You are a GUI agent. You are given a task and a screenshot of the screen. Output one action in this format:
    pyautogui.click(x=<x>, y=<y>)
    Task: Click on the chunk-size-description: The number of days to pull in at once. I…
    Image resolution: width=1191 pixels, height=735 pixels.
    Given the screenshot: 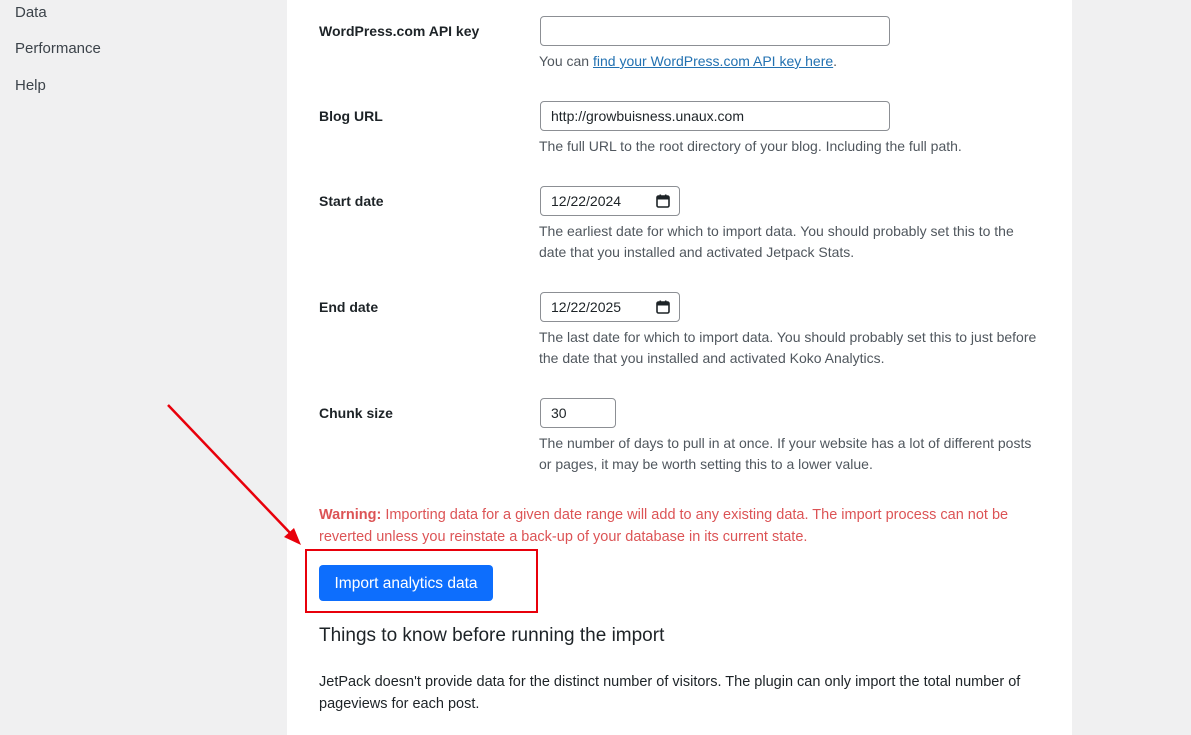 What is the action you would take?
    pyautogui.click(x=785, y=453)
    